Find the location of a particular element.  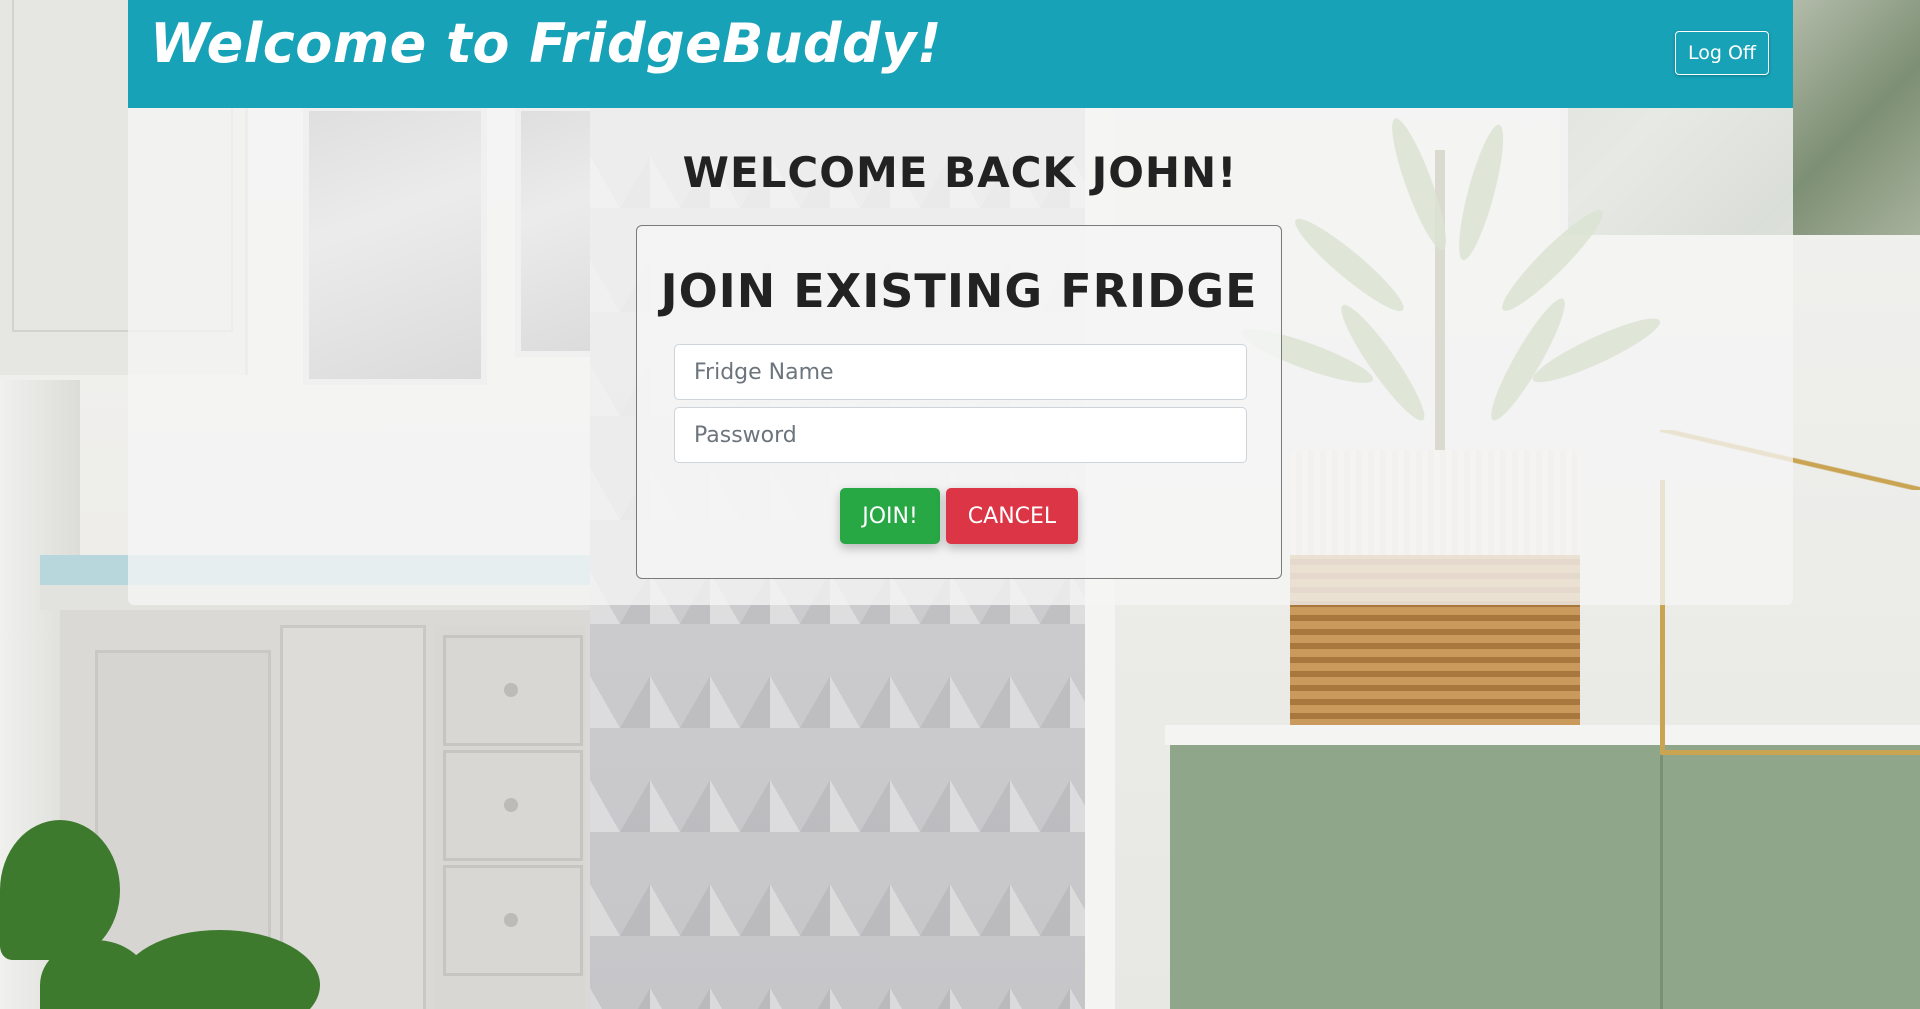

log-off-button: Log Off is located at coordinates (1721, 53).